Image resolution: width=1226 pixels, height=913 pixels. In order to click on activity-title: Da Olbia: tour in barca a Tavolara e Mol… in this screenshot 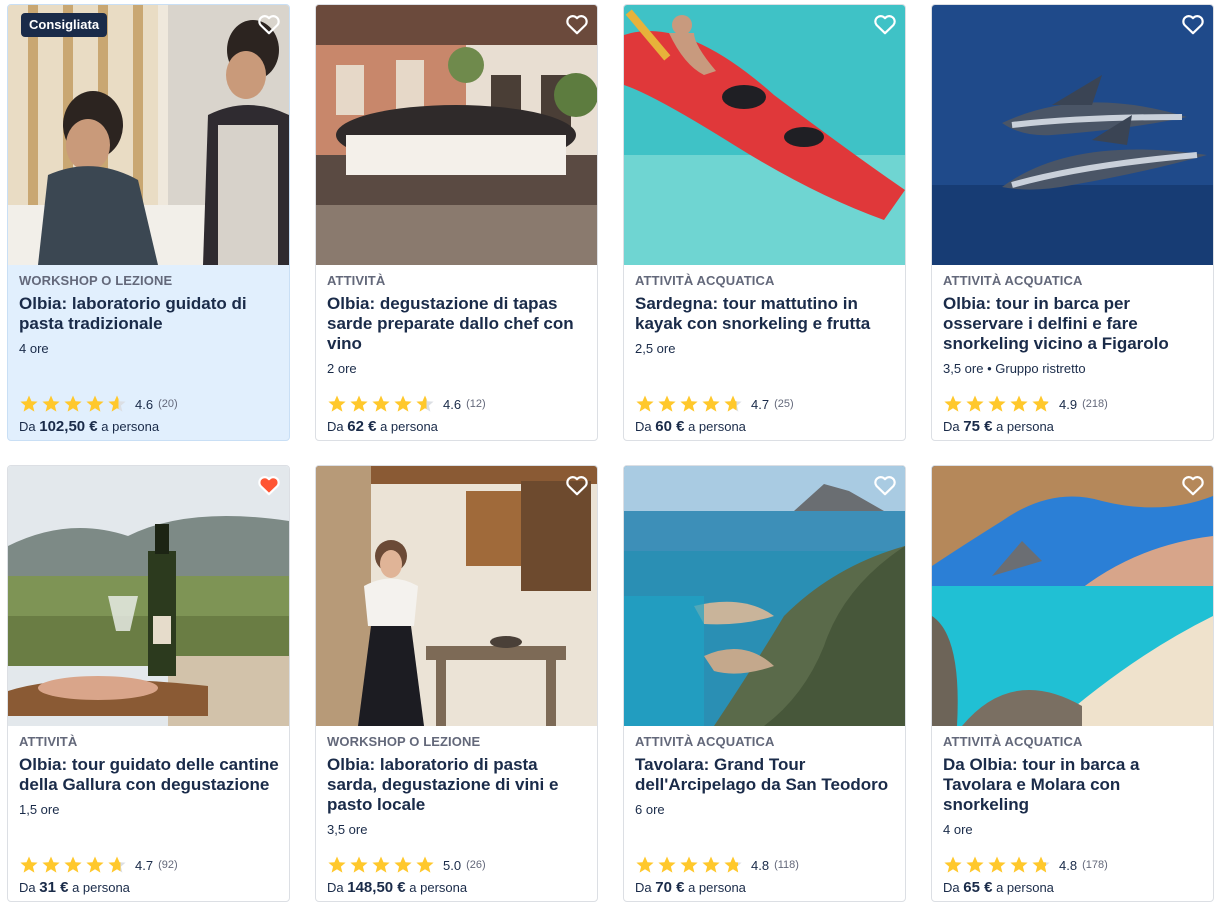, I will do `click(1073, 785)`.